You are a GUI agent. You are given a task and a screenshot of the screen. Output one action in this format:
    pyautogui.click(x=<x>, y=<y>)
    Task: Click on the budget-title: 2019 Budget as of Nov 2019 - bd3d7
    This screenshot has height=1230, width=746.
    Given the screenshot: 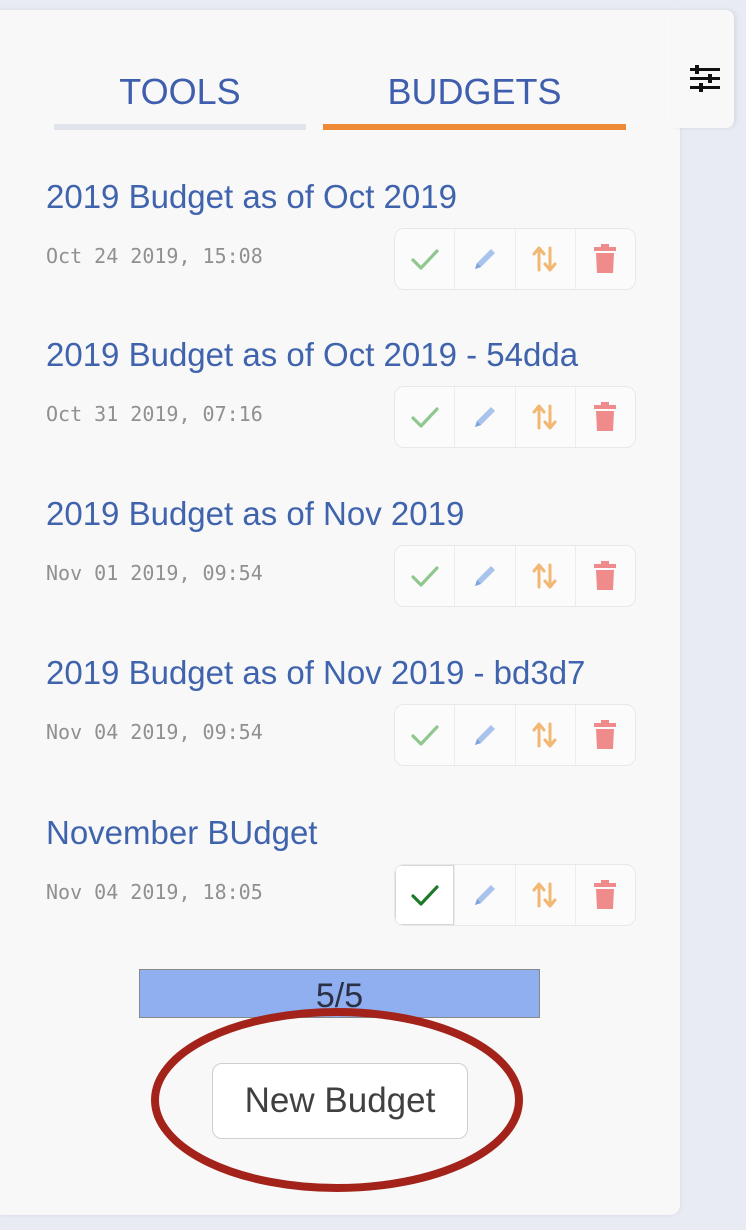 What is the action you would take?
    pyautogui.click(x=315, y=673)
    